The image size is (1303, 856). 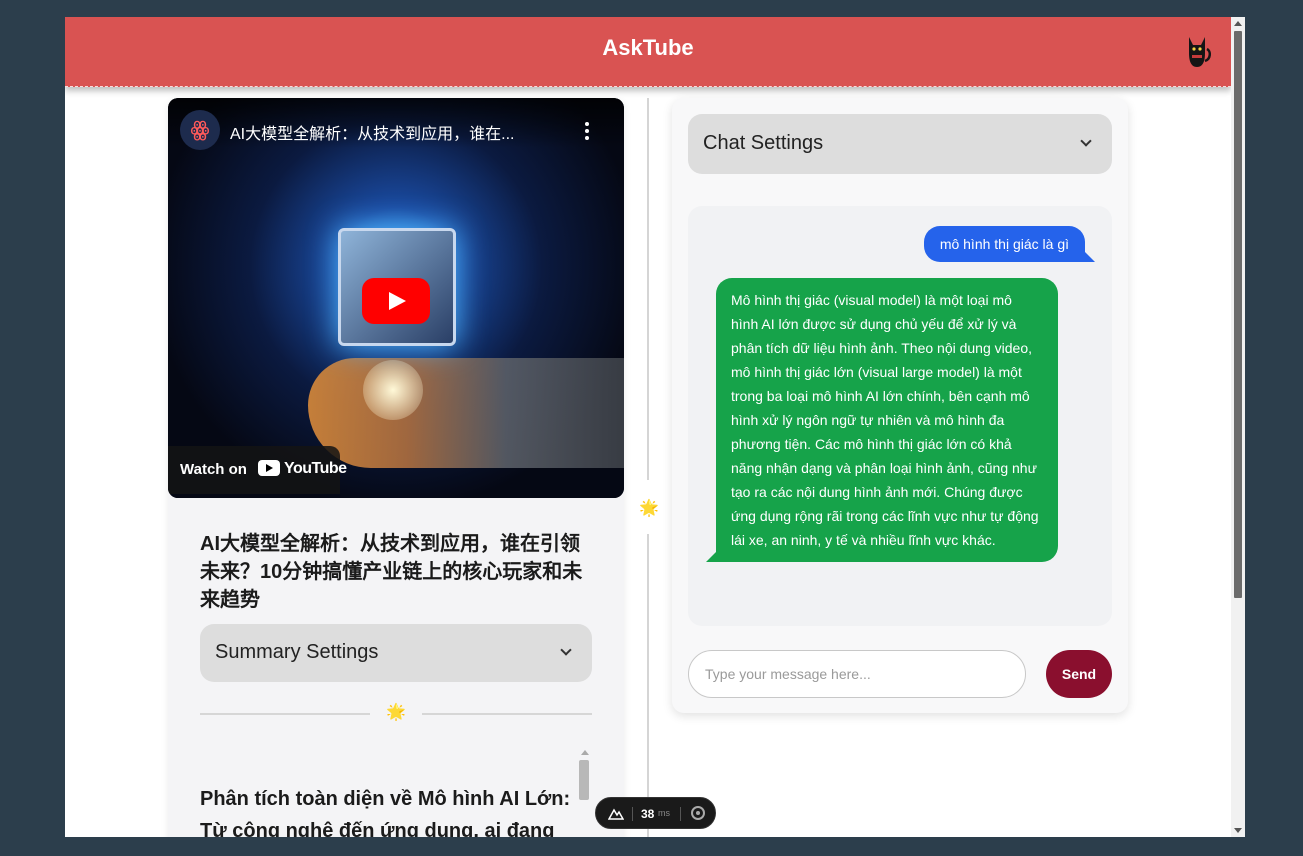 What do you see at coordinates (396, 301) in the screenshot?
I see `play-button` at bounding box center [396, 301].